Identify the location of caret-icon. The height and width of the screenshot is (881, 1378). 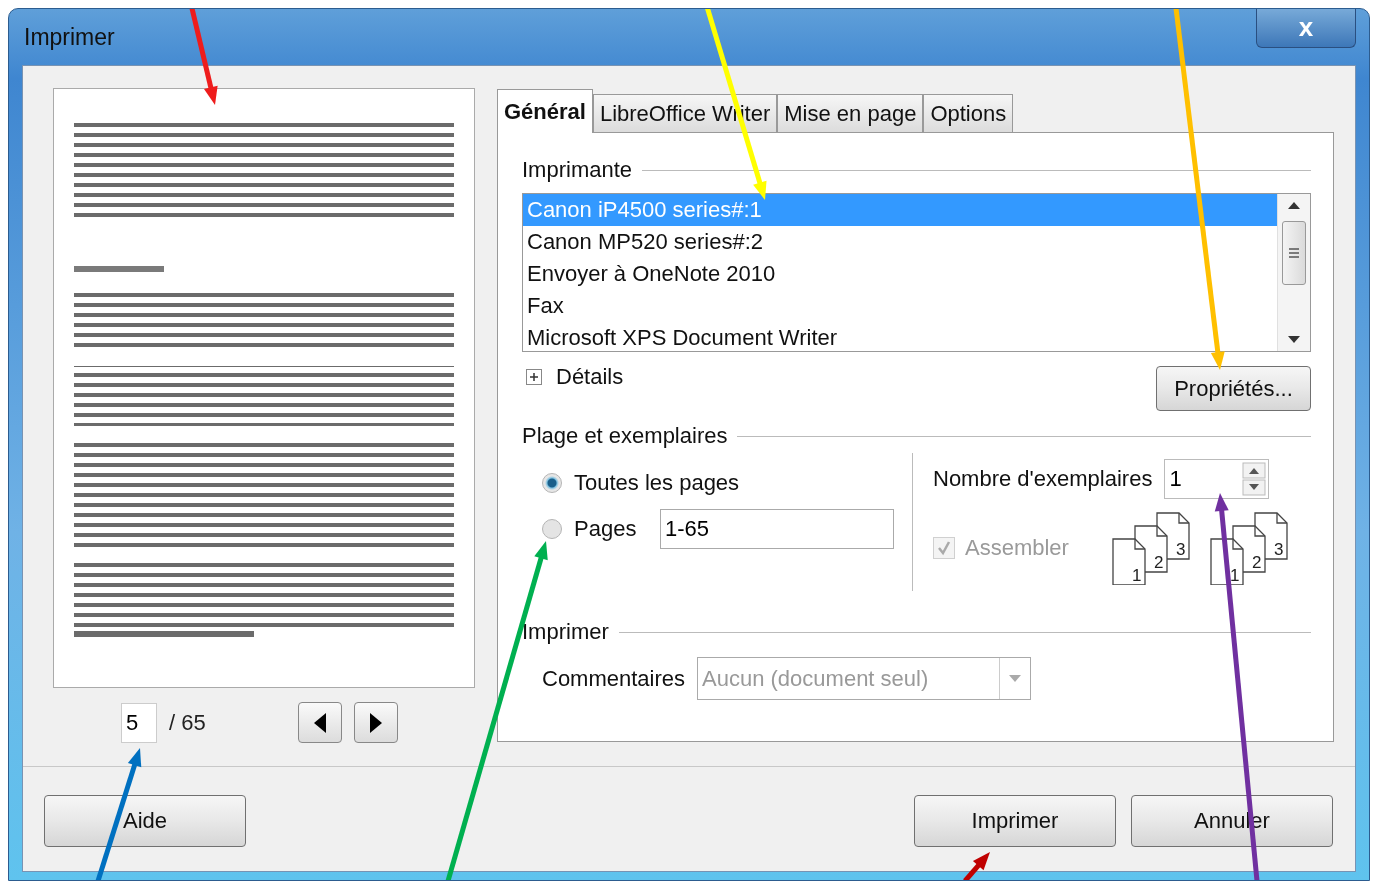
(1015, 678).